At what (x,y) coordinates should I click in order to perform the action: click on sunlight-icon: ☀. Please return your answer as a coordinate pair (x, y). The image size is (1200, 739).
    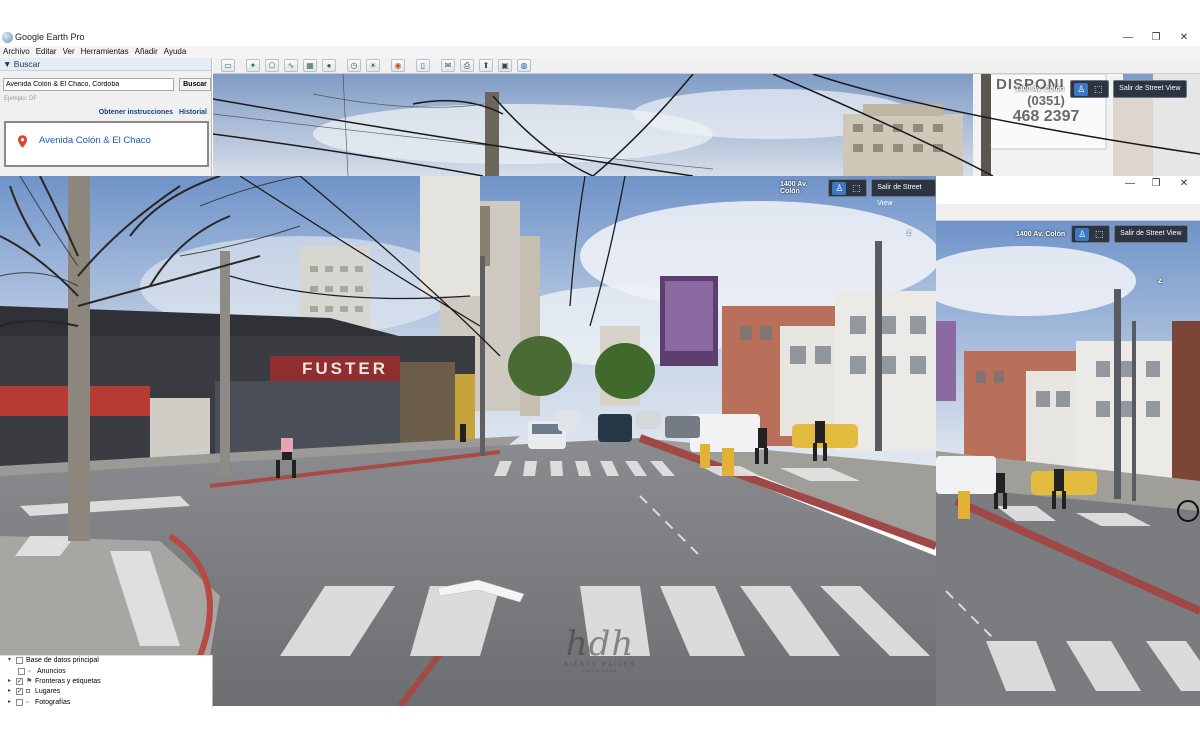
    Looking at the image, I should click on (373, 65).